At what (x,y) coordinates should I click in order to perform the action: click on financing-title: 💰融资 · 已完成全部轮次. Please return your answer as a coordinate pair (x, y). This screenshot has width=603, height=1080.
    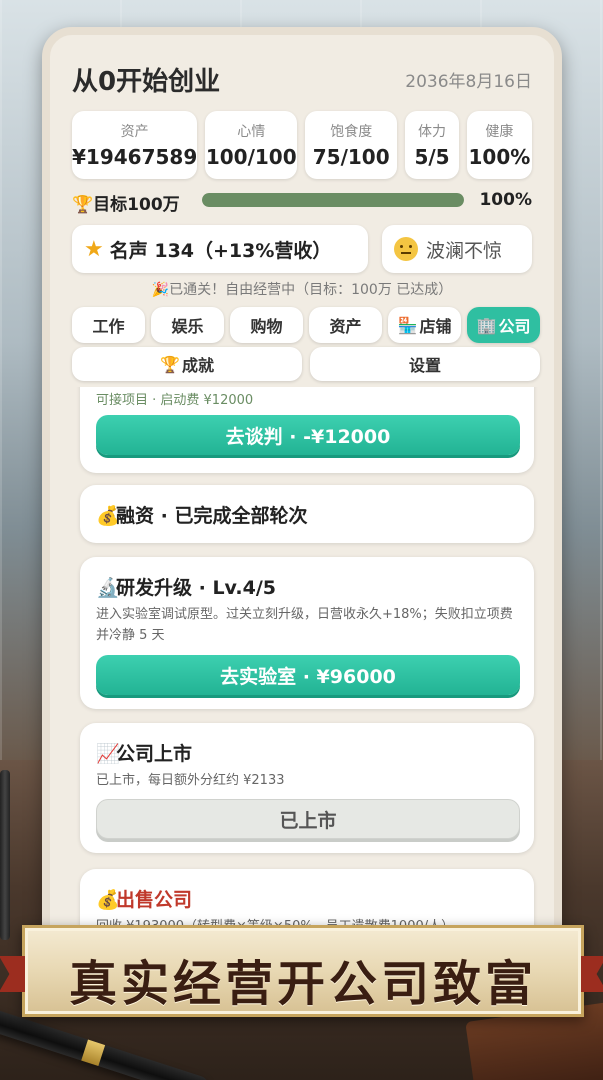
    Looking at the image, I should click on (201, 514).